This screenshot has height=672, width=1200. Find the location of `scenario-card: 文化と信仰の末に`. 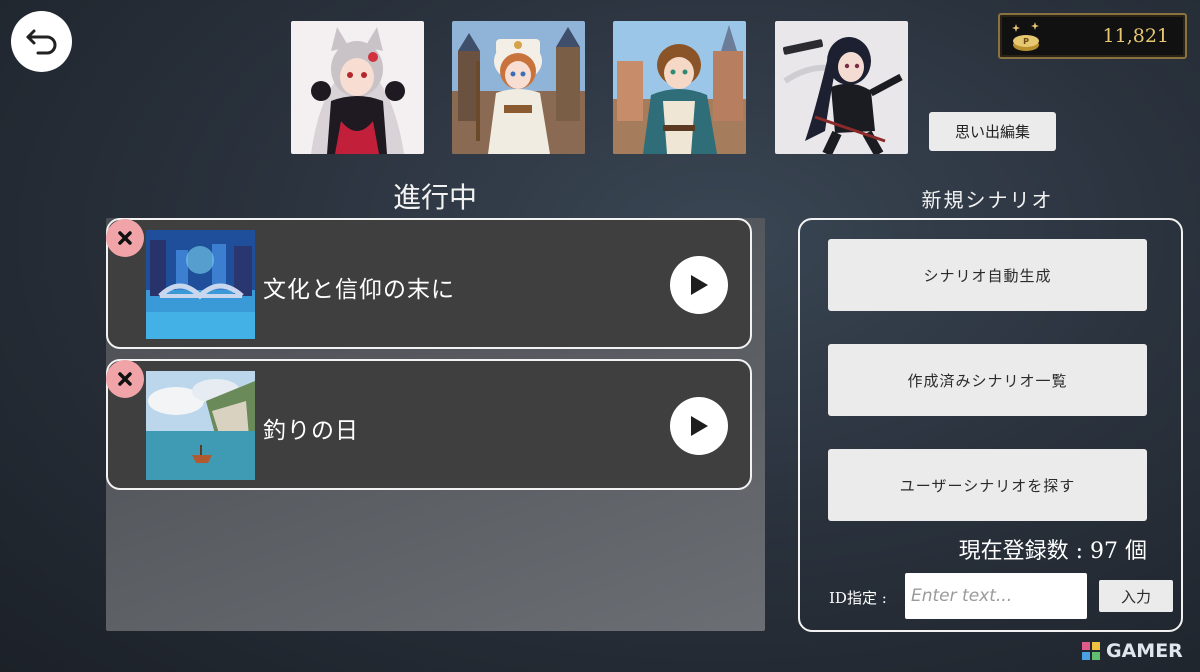

scenario-card: 文化と信仰の末に is located at coordinates (429, 283).